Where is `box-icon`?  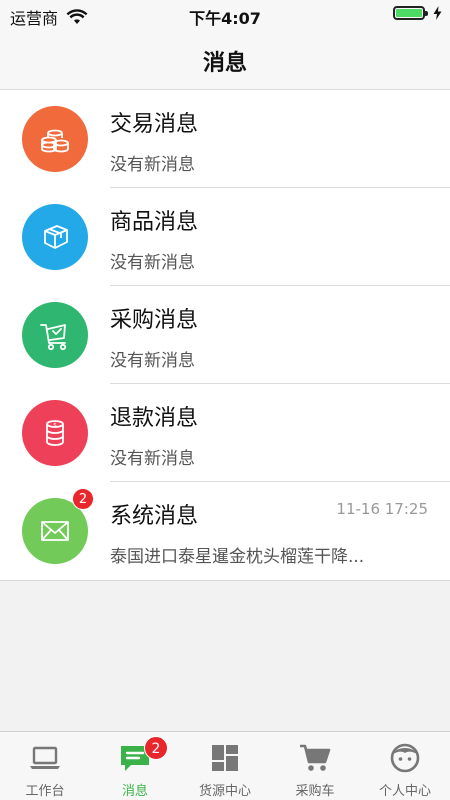
box-icon is located at coordinates (56, 237).